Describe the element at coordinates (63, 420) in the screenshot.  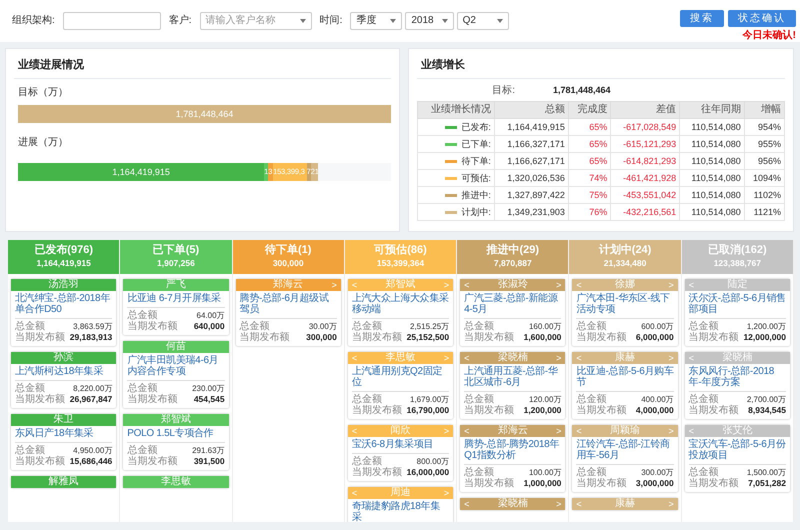
I see `owner-name: 朱卫` at that location.